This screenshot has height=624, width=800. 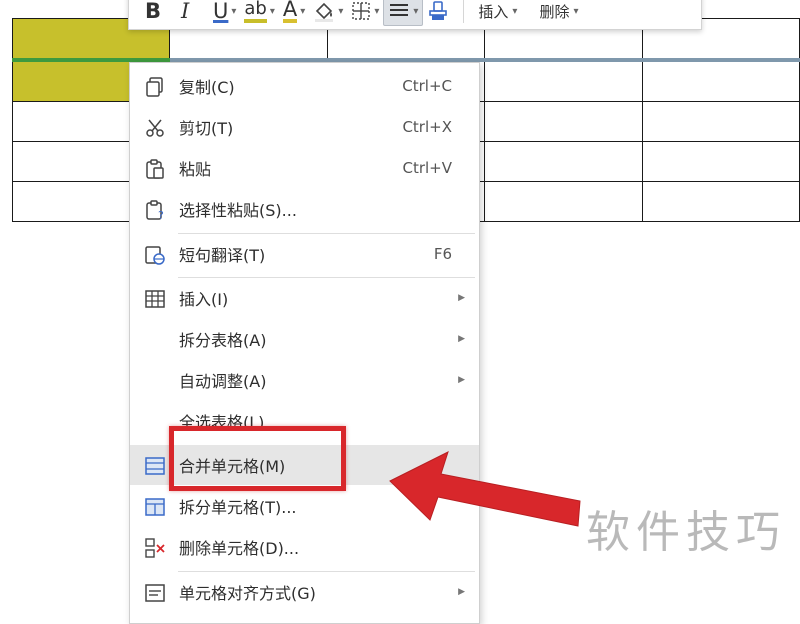 I want to click on watermark-text: 软件技巧, so click(x=686, y=532).